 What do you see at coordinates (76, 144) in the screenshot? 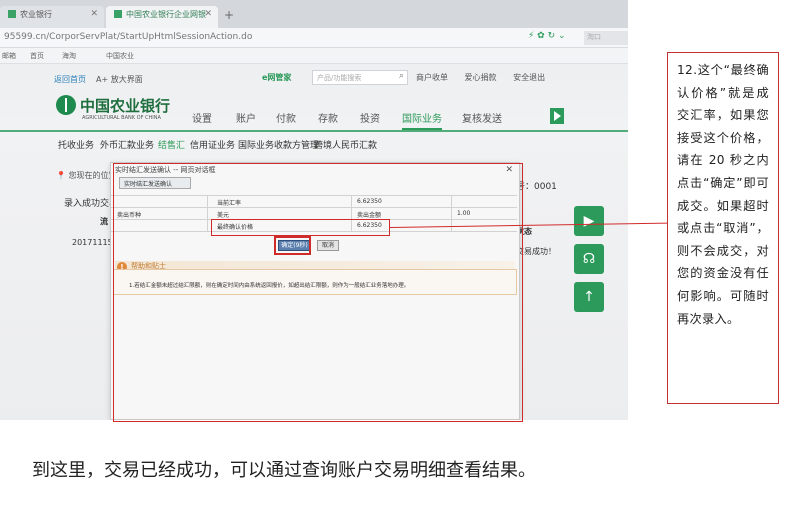
I see `subnav-collection: 托收业务` at bounding box center [76, 144].